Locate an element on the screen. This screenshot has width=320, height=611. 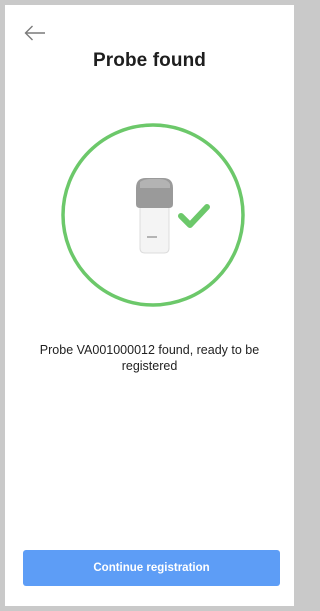
back-button is located at coordinates (35, 33).